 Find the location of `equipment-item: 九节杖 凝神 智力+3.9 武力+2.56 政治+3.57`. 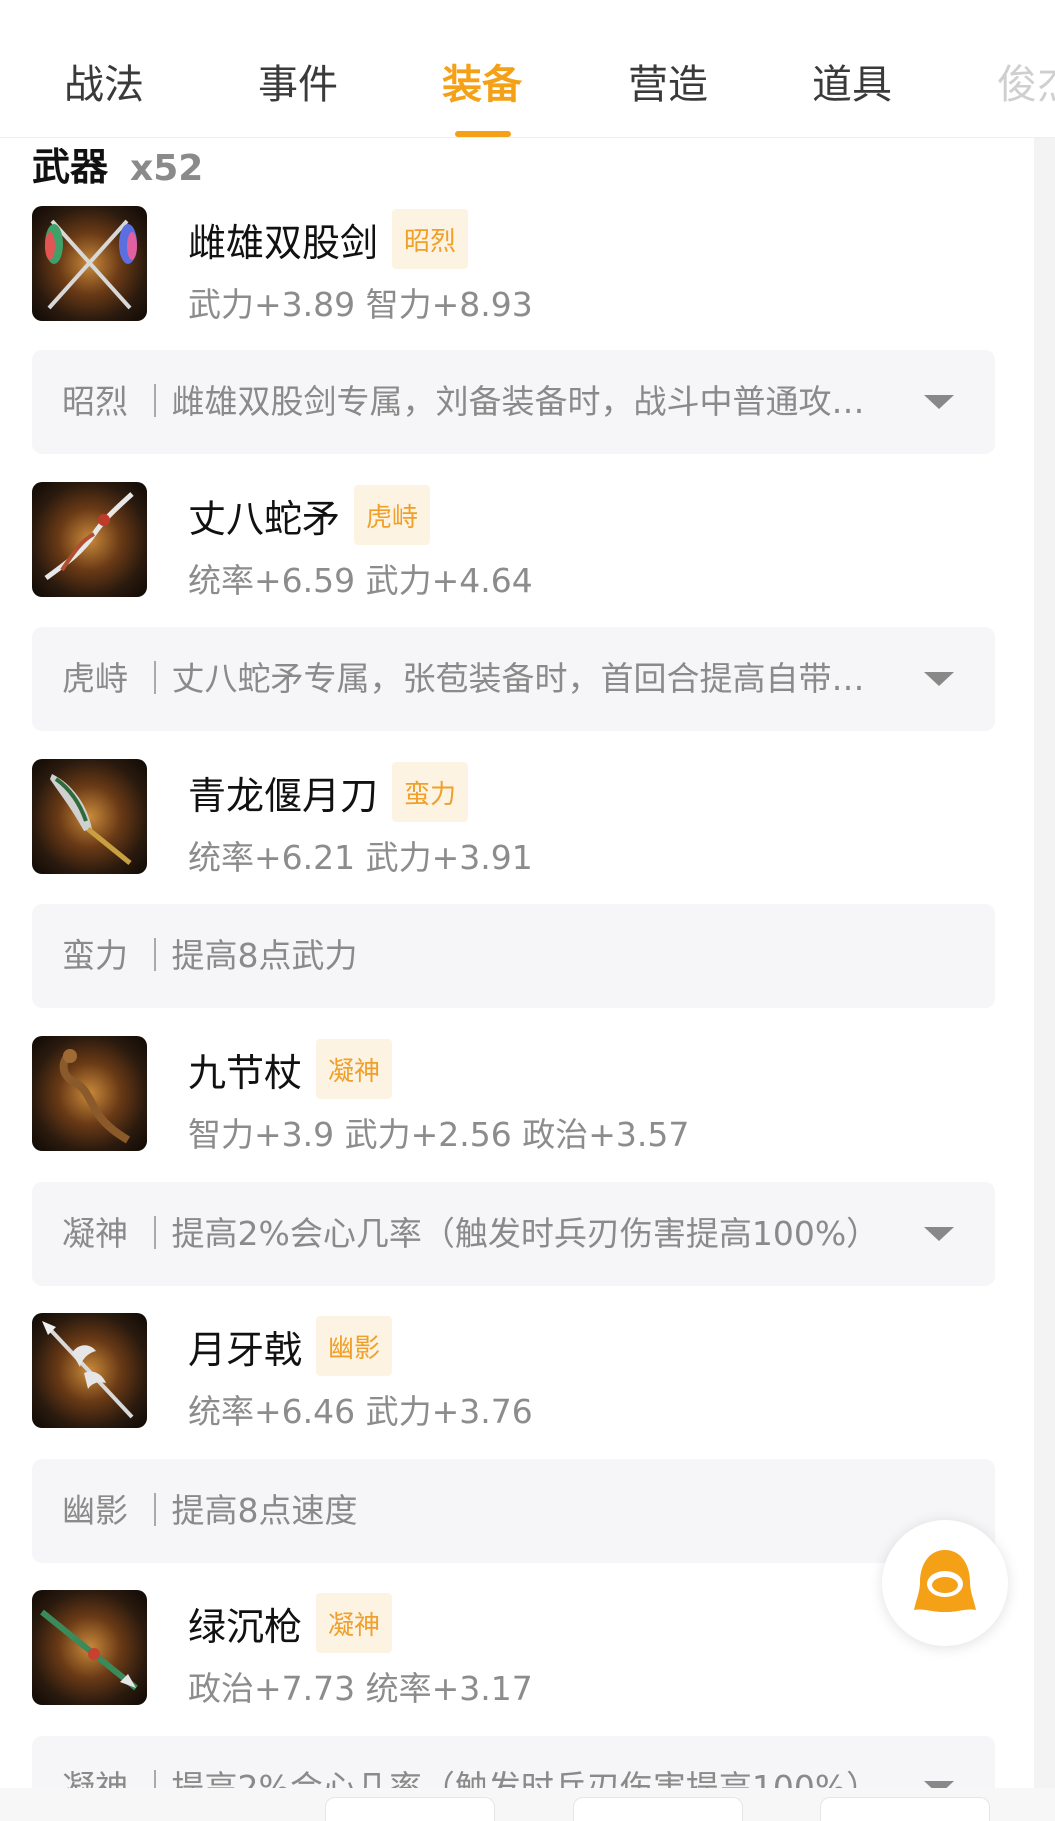

equipment-item: 九节杖 凝神 智力+3.9 武力+2.56 政治+3.57 is located at coordinates (512, 1095).